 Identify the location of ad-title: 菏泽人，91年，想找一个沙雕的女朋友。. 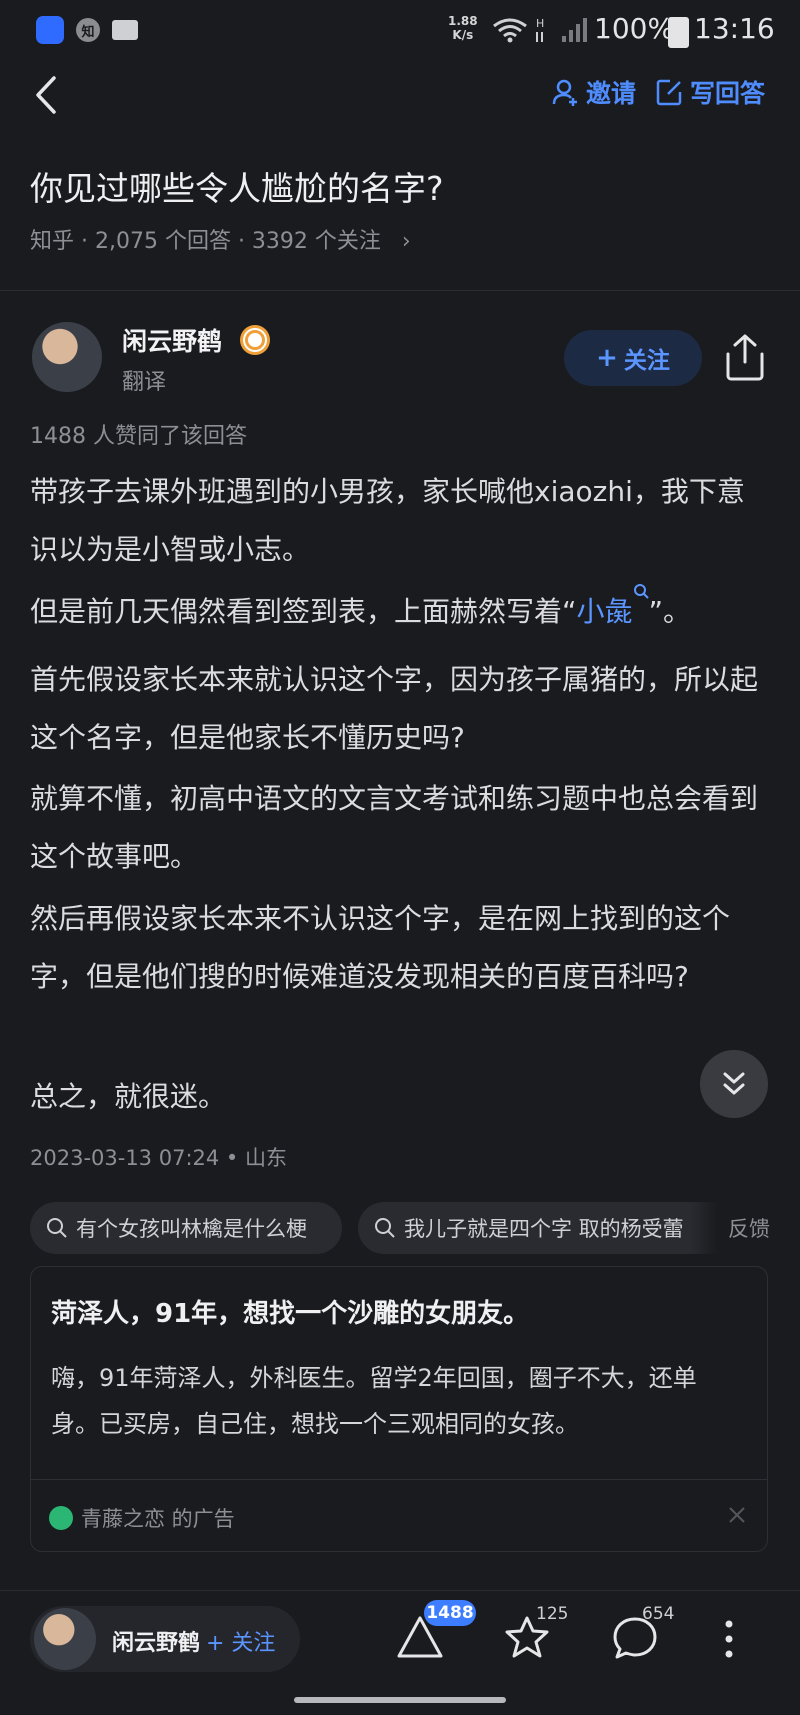
(290, 1314).